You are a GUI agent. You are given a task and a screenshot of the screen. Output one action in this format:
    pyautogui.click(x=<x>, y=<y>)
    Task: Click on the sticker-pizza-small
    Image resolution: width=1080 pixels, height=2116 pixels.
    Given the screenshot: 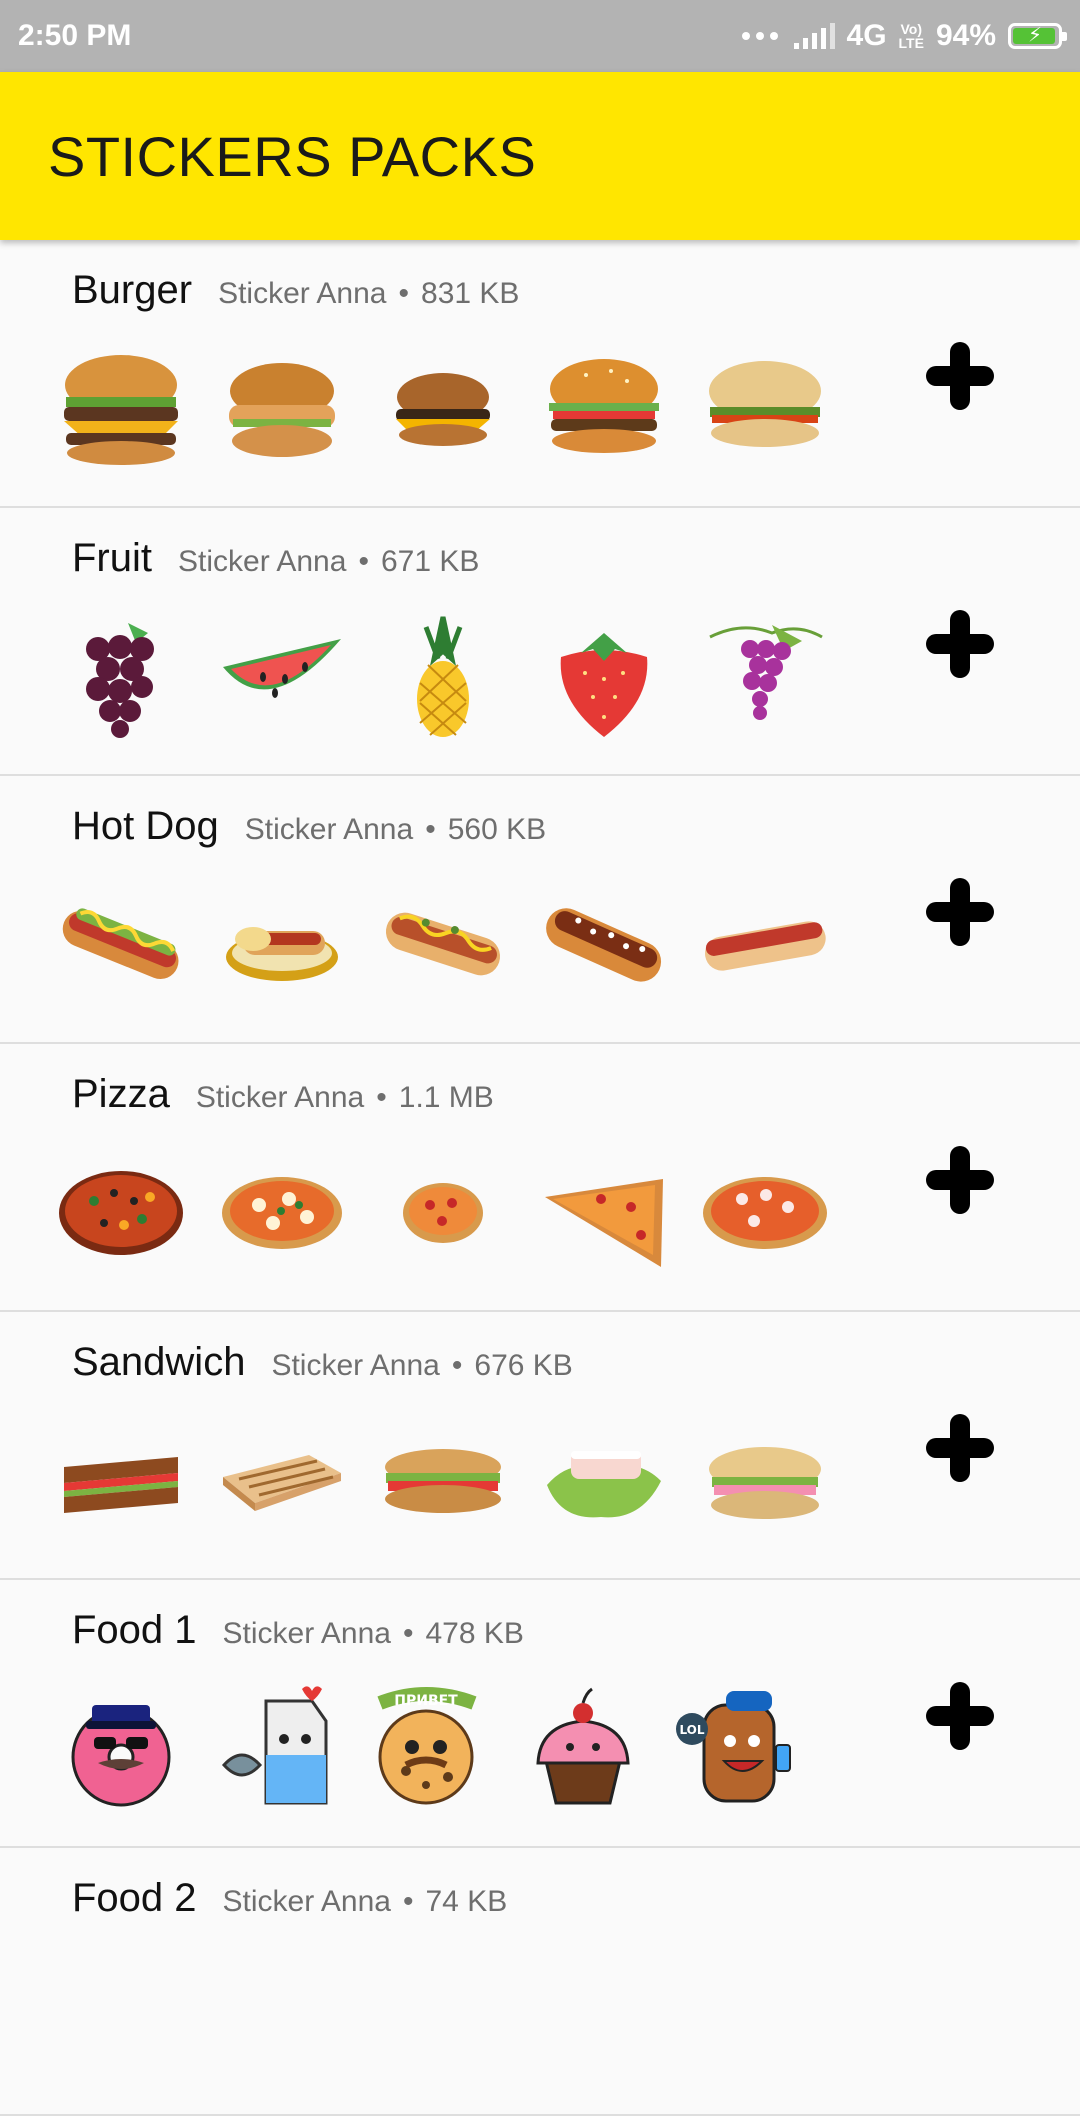 What is the action you would take?
    pyautogui.click(x=443, y=1212)
    